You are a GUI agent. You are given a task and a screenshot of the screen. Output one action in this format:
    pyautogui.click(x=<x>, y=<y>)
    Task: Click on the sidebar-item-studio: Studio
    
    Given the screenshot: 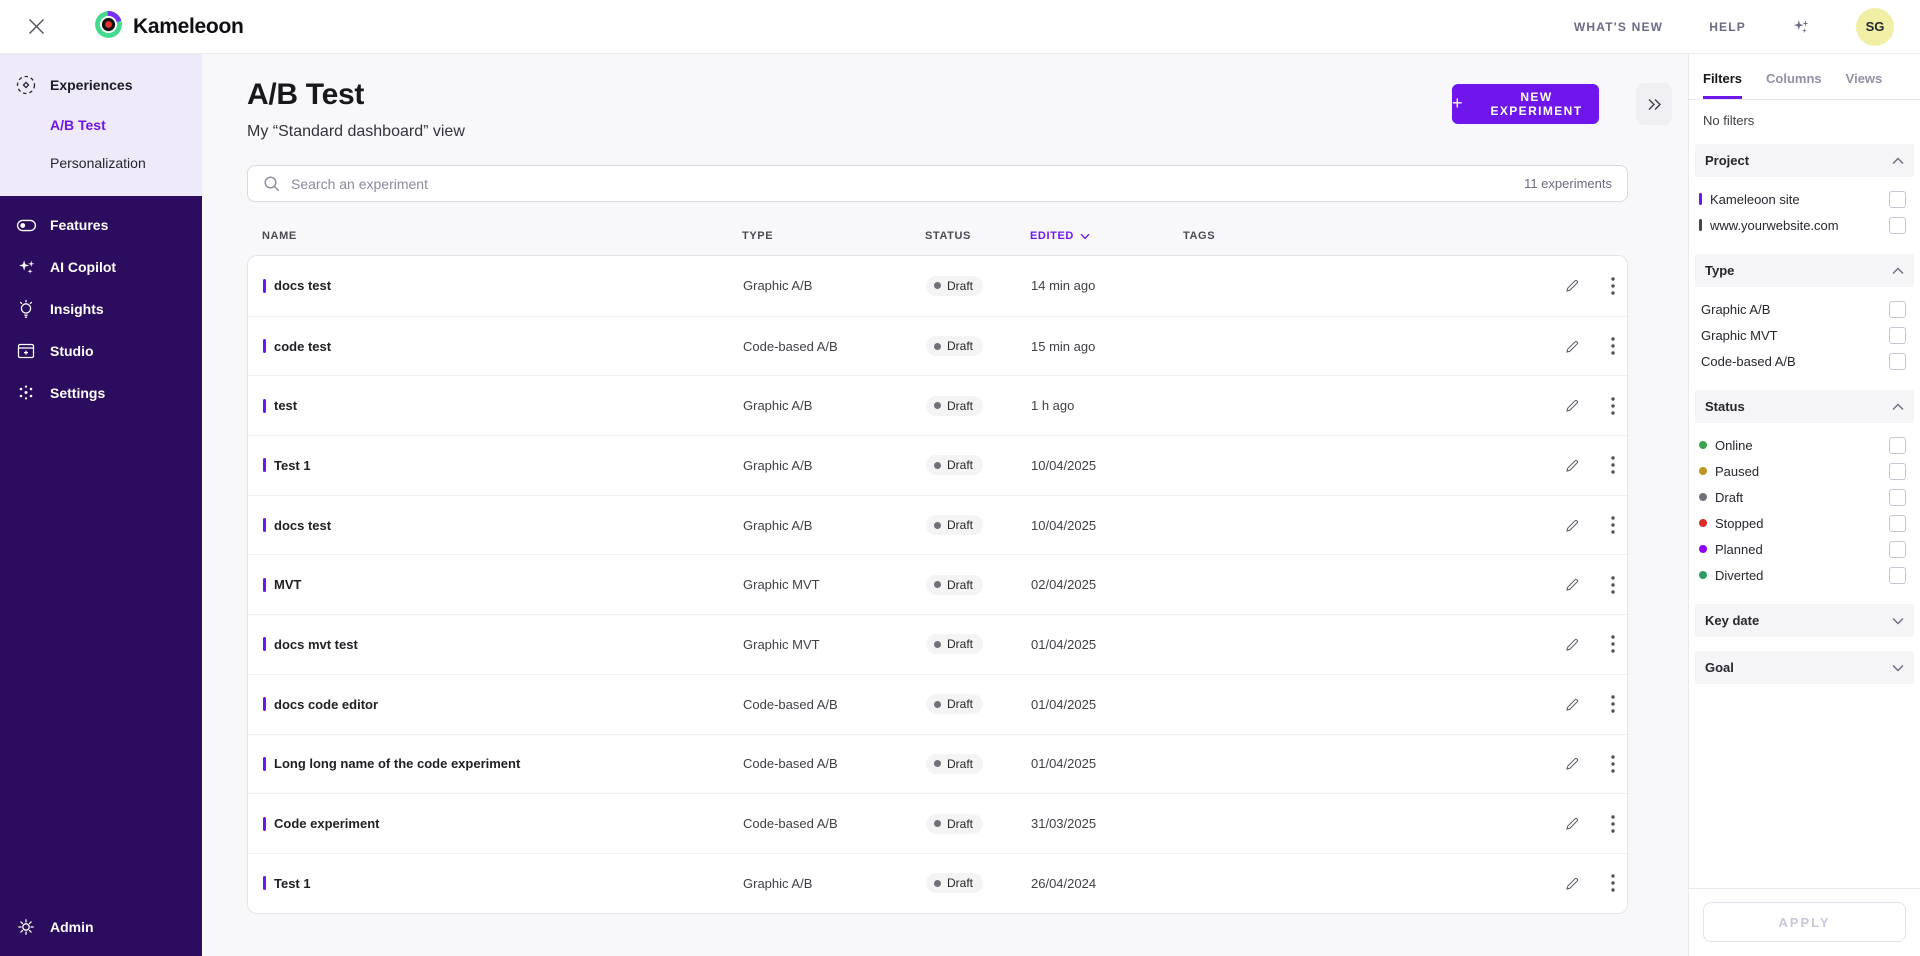 What is the action you would take?
    pyautogui.click(x=101, y=351)
    